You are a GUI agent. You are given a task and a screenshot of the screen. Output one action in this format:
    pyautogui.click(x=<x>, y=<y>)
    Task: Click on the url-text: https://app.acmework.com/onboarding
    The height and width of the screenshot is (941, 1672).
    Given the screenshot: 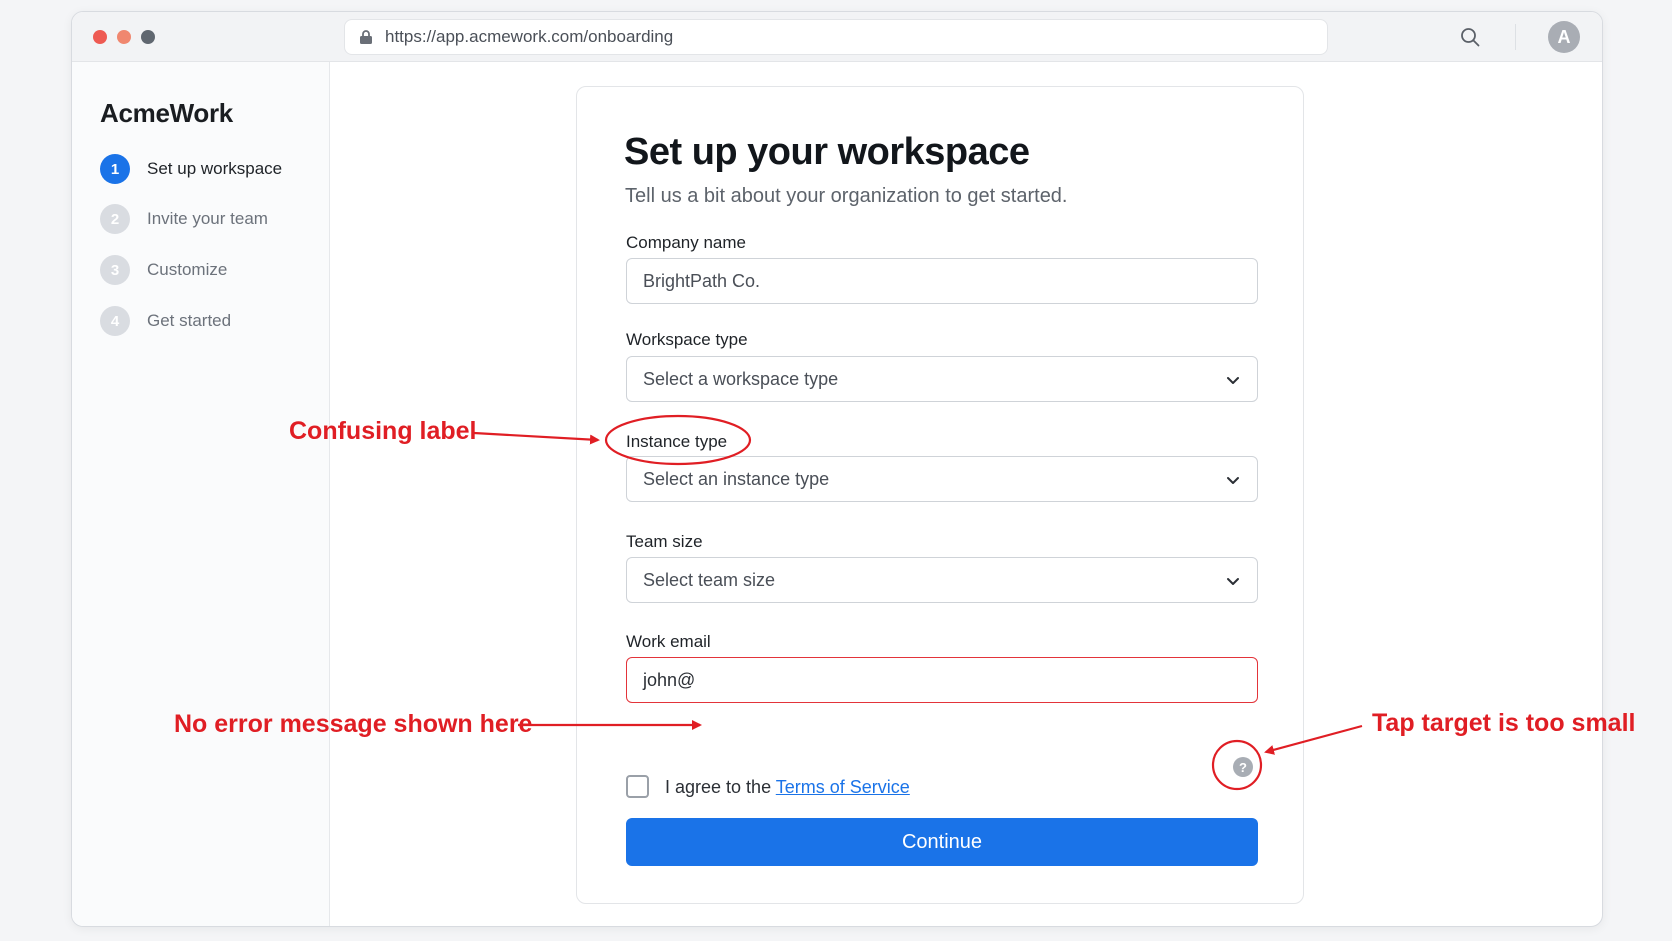 What is the action you would take?
    pyautogui.click(x=529, y=36)
    